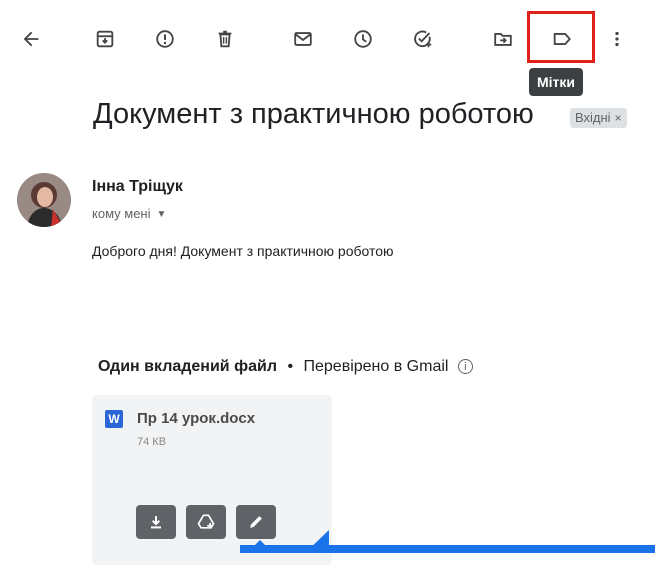 This screenshot has width=655, height=565. I want to click on clock-icon, so click(363, 39).